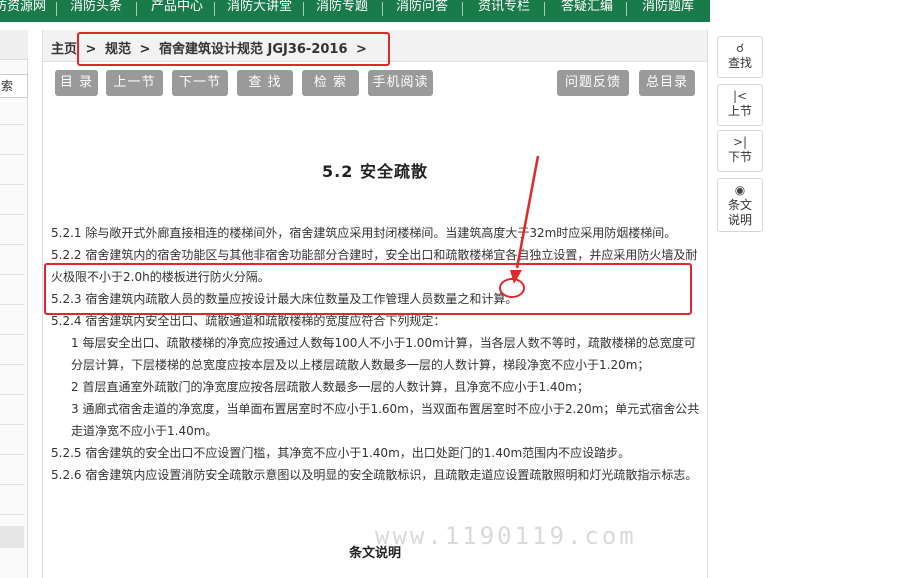  Describe the element at coordinates (200, 83) in the screenshot. I see `next-section-button: 下一节` at that location.